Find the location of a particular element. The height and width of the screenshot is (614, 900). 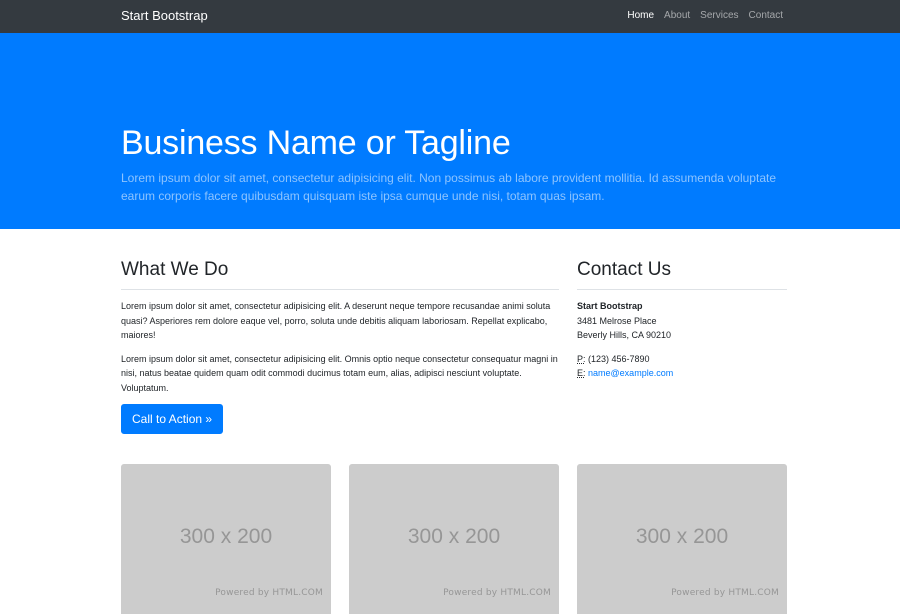

phone-number: (123) 456-7890 is located at coordinates (617, 358).